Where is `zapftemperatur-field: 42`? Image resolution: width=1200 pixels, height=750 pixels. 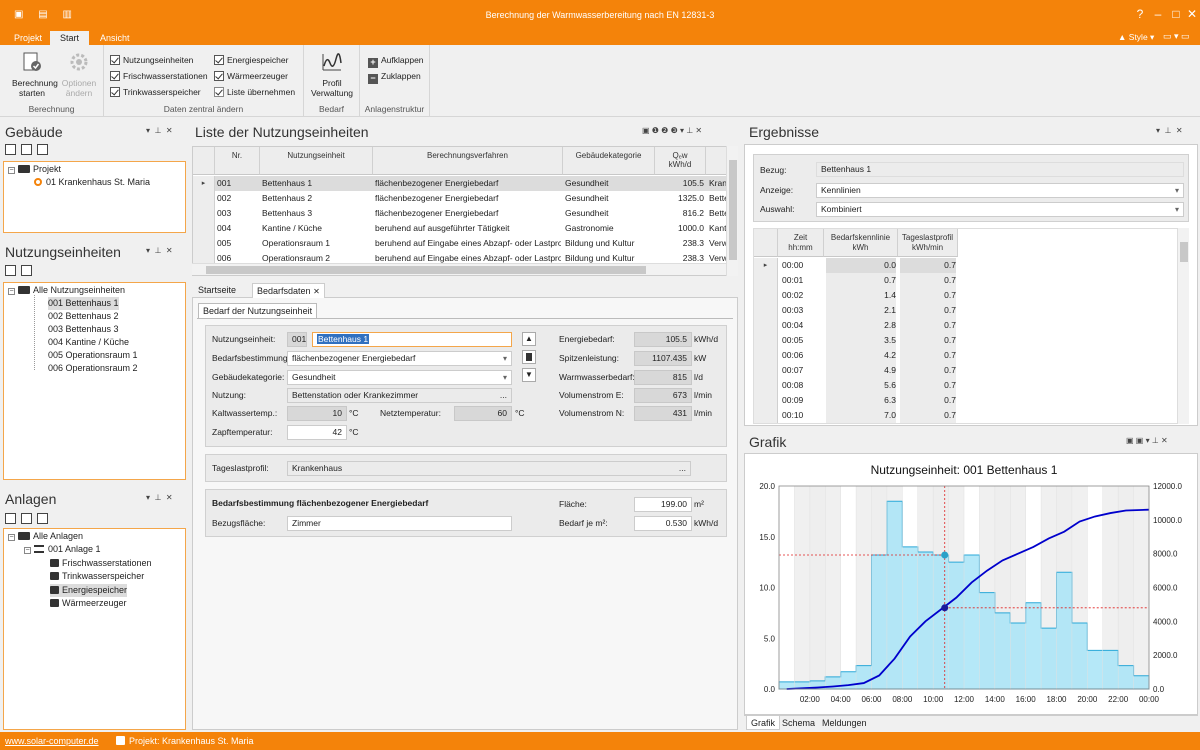
zapftemperatur-field: 42 is located at coordinates (317, 432).